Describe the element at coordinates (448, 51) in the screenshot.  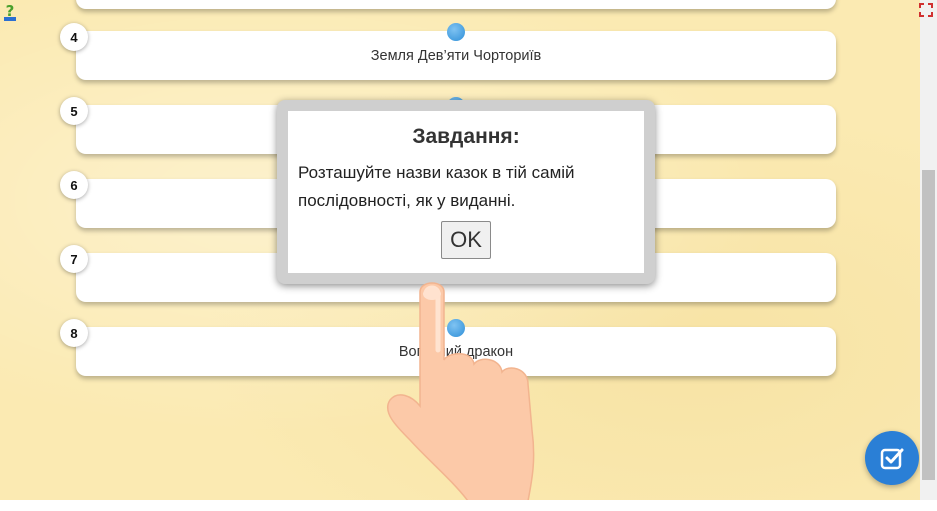
I see `list-item: Земля Дев’яти Чорториїв 4` at that location.